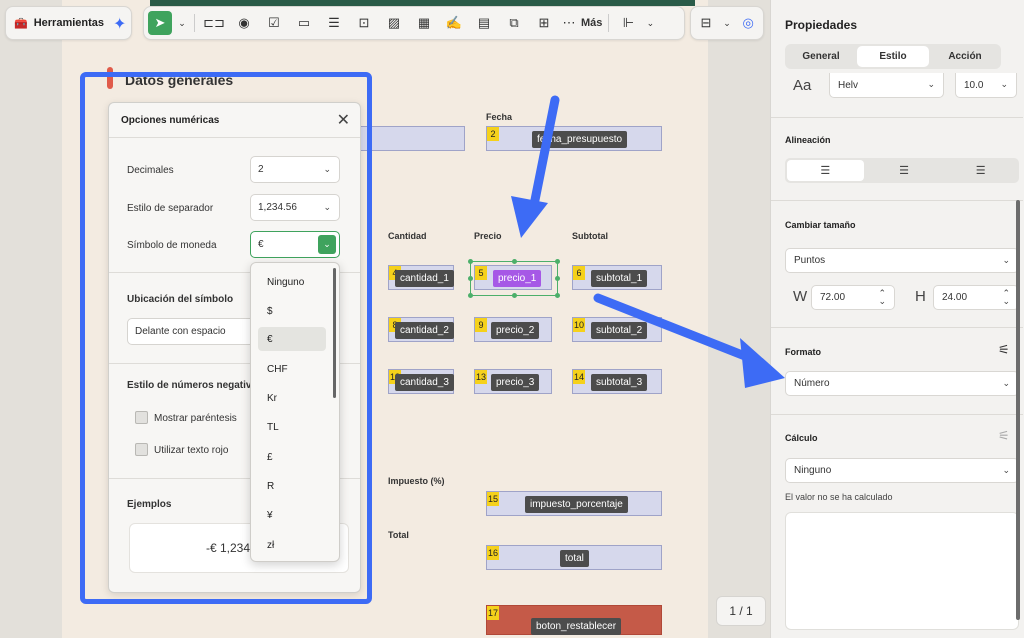 This screenshot has height=638, width=1024. I want to click on annotation-arrows, so click(648, 241).